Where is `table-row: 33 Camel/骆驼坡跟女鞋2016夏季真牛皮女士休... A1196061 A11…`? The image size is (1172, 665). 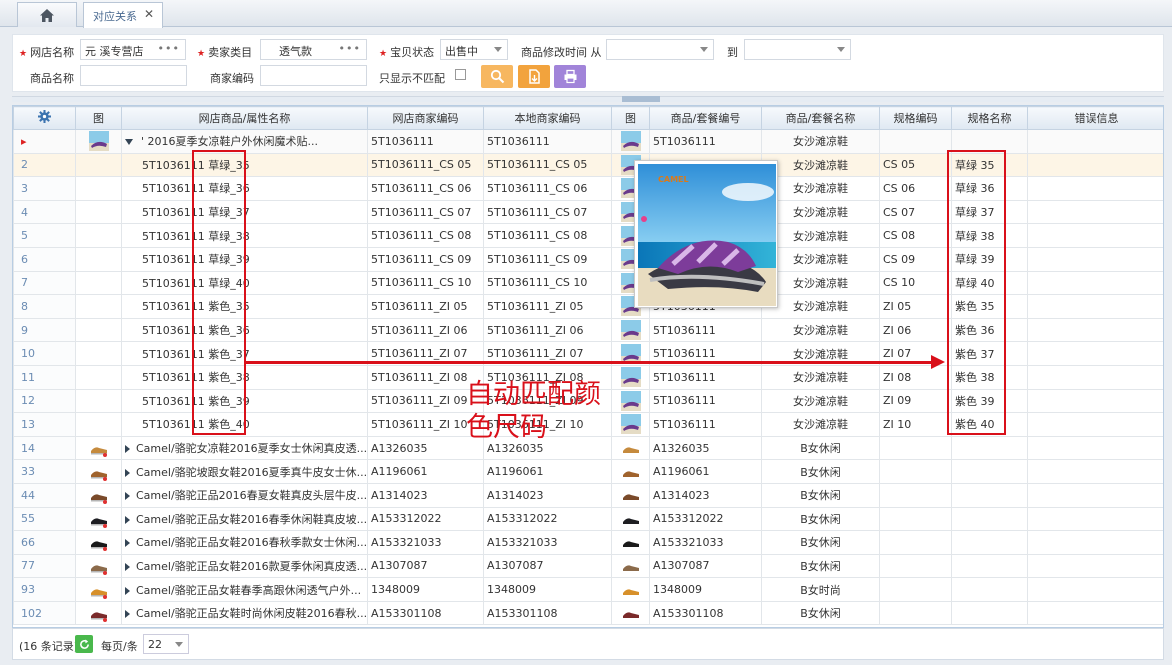 table-row: 33 Camel/骆驼坡跟女鞋2016夏季真牛皮女士休... A1196061 A11… is located at coordinates (588, 471).